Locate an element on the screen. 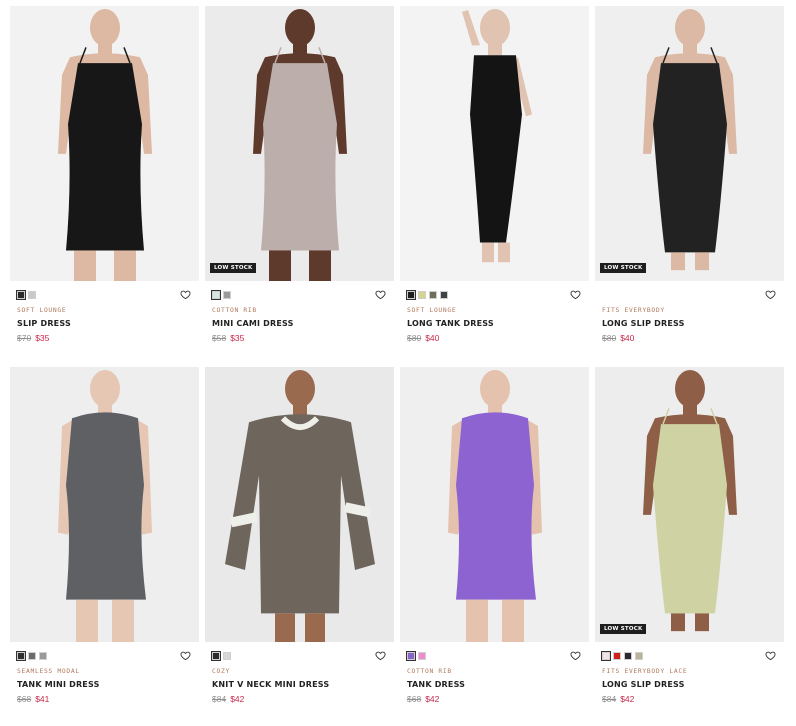 The image size is (796, 726). product-card: COZY KNIT V NECK MINI DRESS $84 $42 is located at coordinates (299, 535).